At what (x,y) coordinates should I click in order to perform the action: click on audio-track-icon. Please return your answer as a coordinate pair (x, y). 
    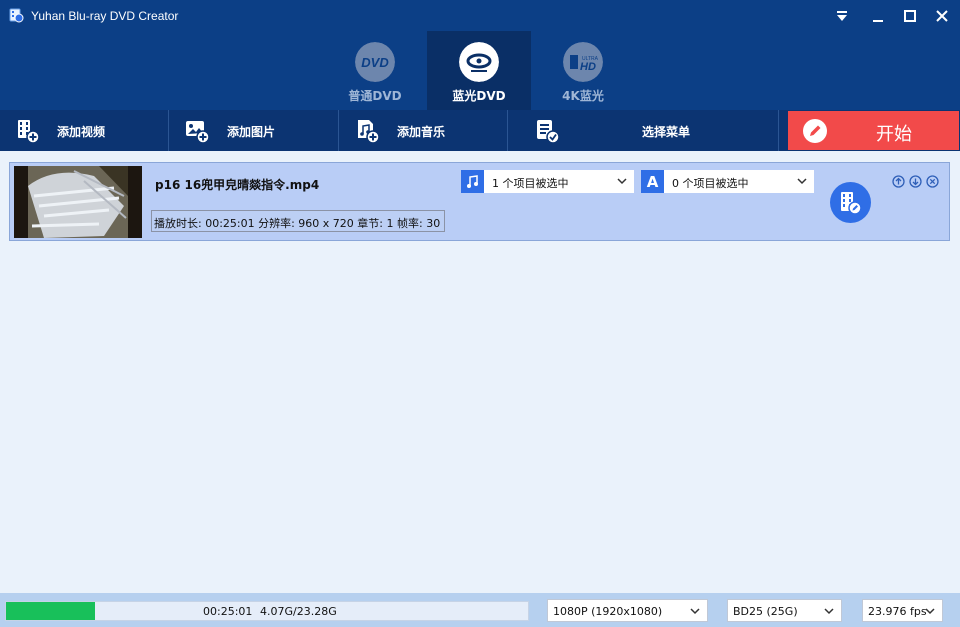
    Looking at the image, I should click on (472, 181).